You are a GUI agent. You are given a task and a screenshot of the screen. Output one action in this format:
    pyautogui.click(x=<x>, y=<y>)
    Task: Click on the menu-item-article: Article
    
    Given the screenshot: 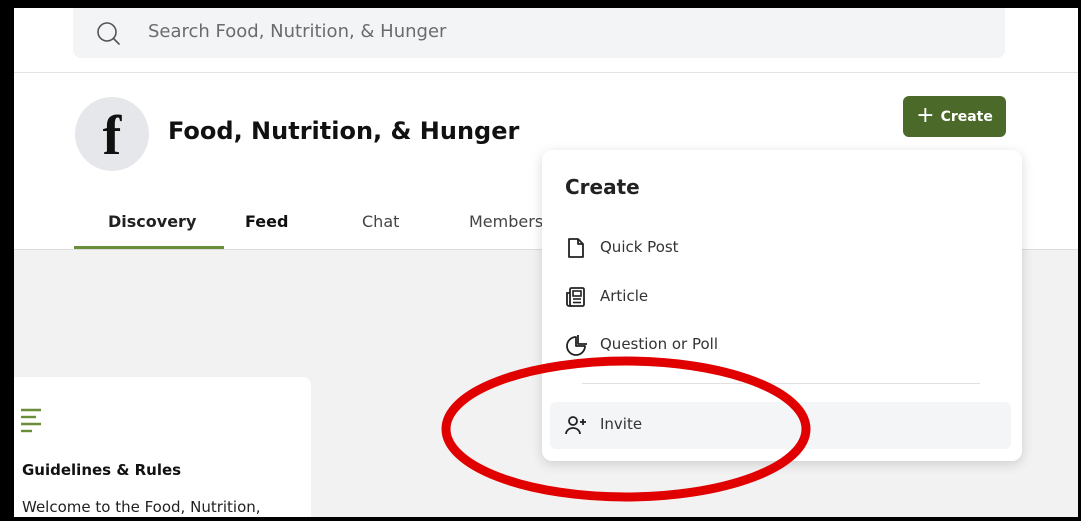 What is the action you would take?
    pyautogui.click(x=782, y=297)
    